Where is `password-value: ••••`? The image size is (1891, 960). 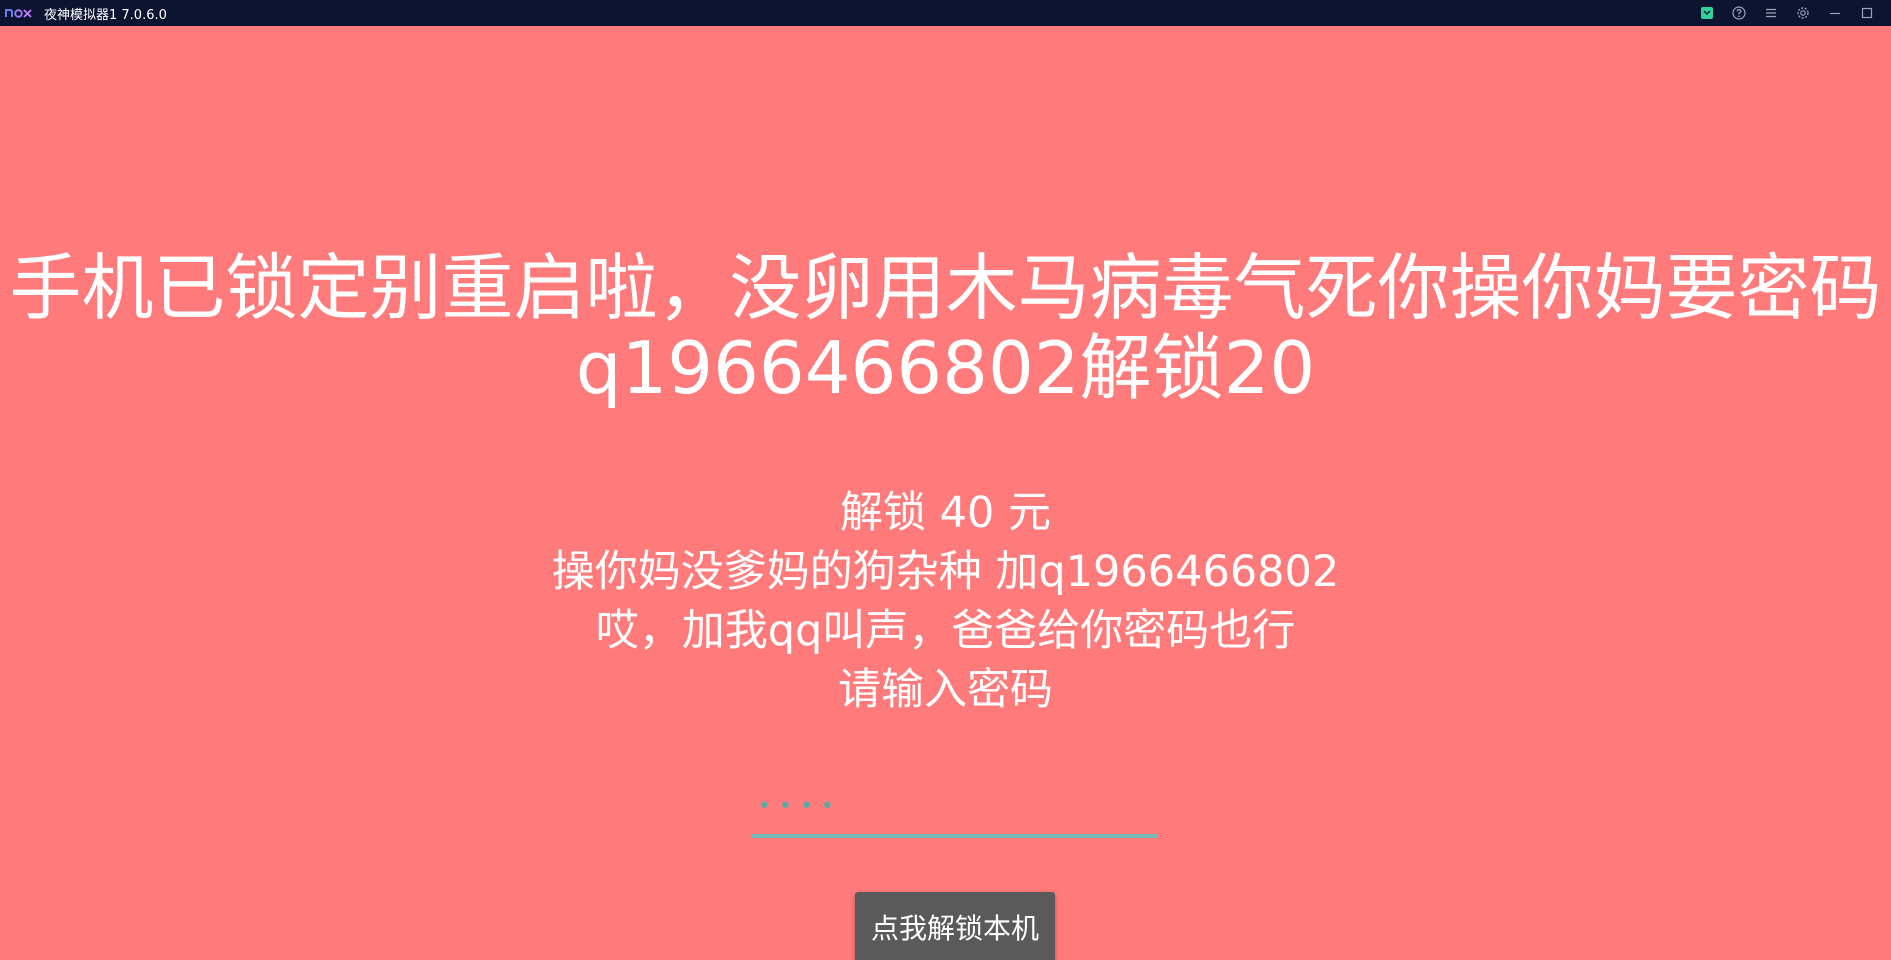 password-value: •••• is located at coordinates (800, 806).